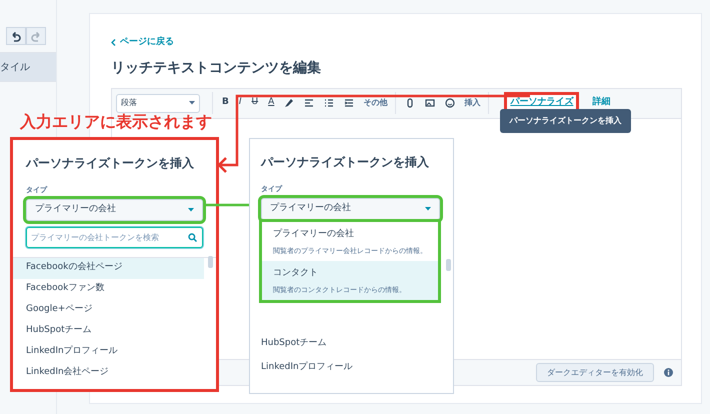 This screenshot has height=414, width=710. What do you see at coordinates (450, 103) in the screenshot?
I see `smiley-icon` at bounding box center [450, 103].